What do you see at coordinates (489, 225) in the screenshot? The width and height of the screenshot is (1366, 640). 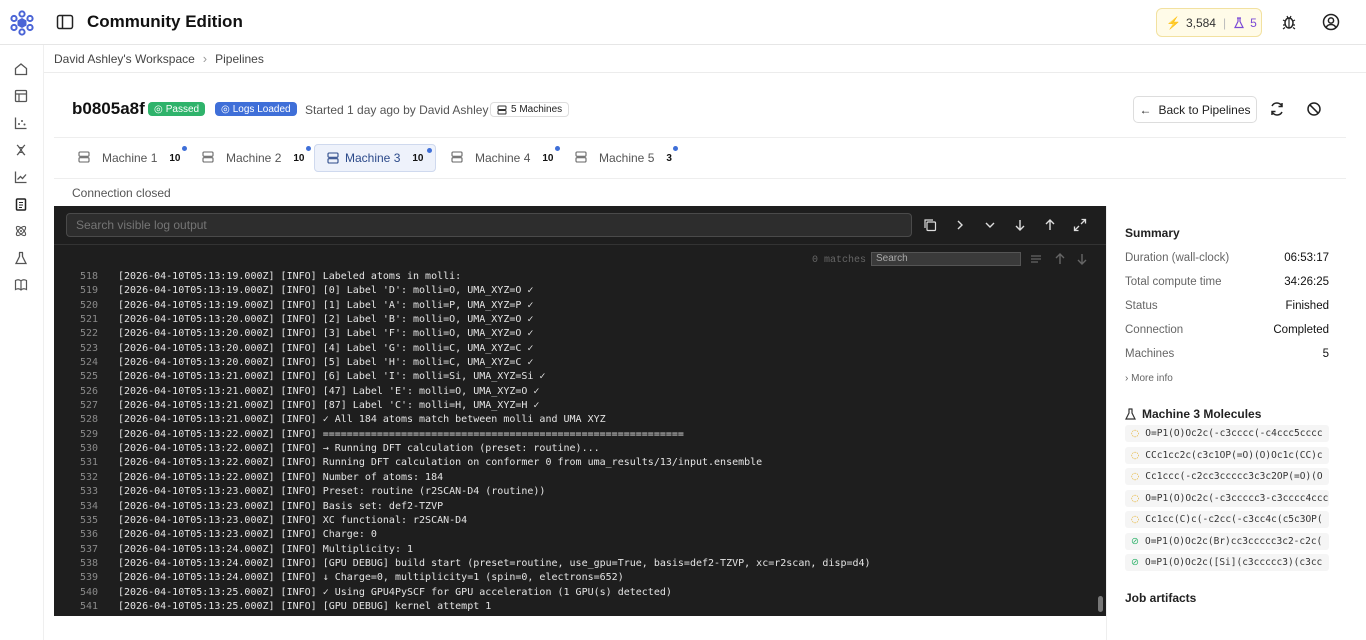 I see `log-search-input` at bounding box center [489, 225].